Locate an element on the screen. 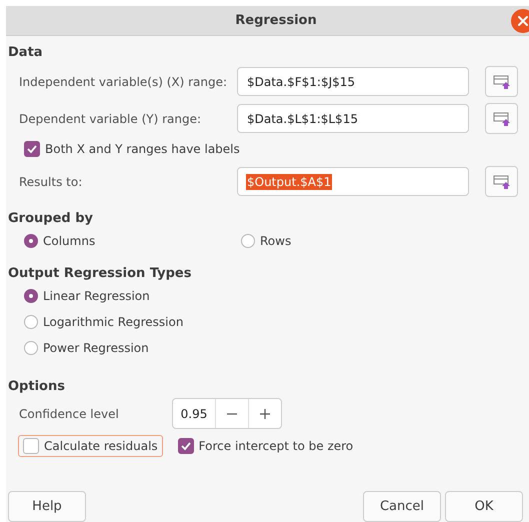 This screenshot has height=522, width=529. radio-label: Power Regression is located at coordinates (96, 348).